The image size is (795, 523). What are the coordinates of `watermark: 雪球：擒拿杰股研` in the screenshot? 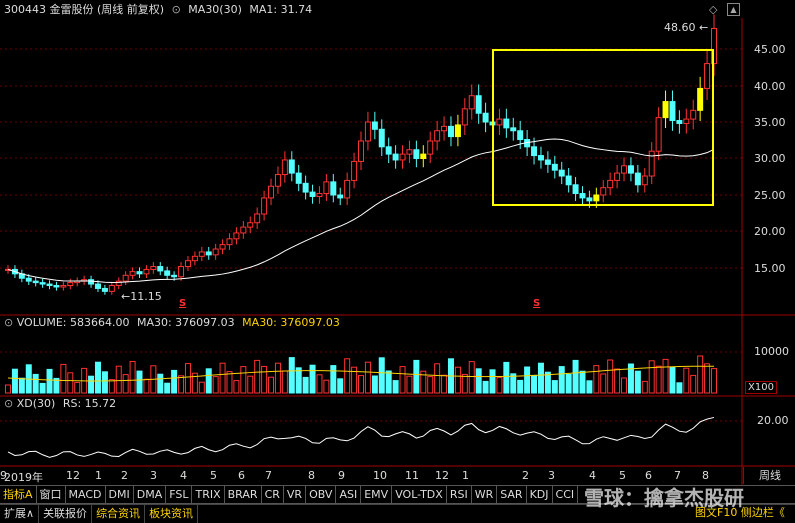 It's located at (664, 498).